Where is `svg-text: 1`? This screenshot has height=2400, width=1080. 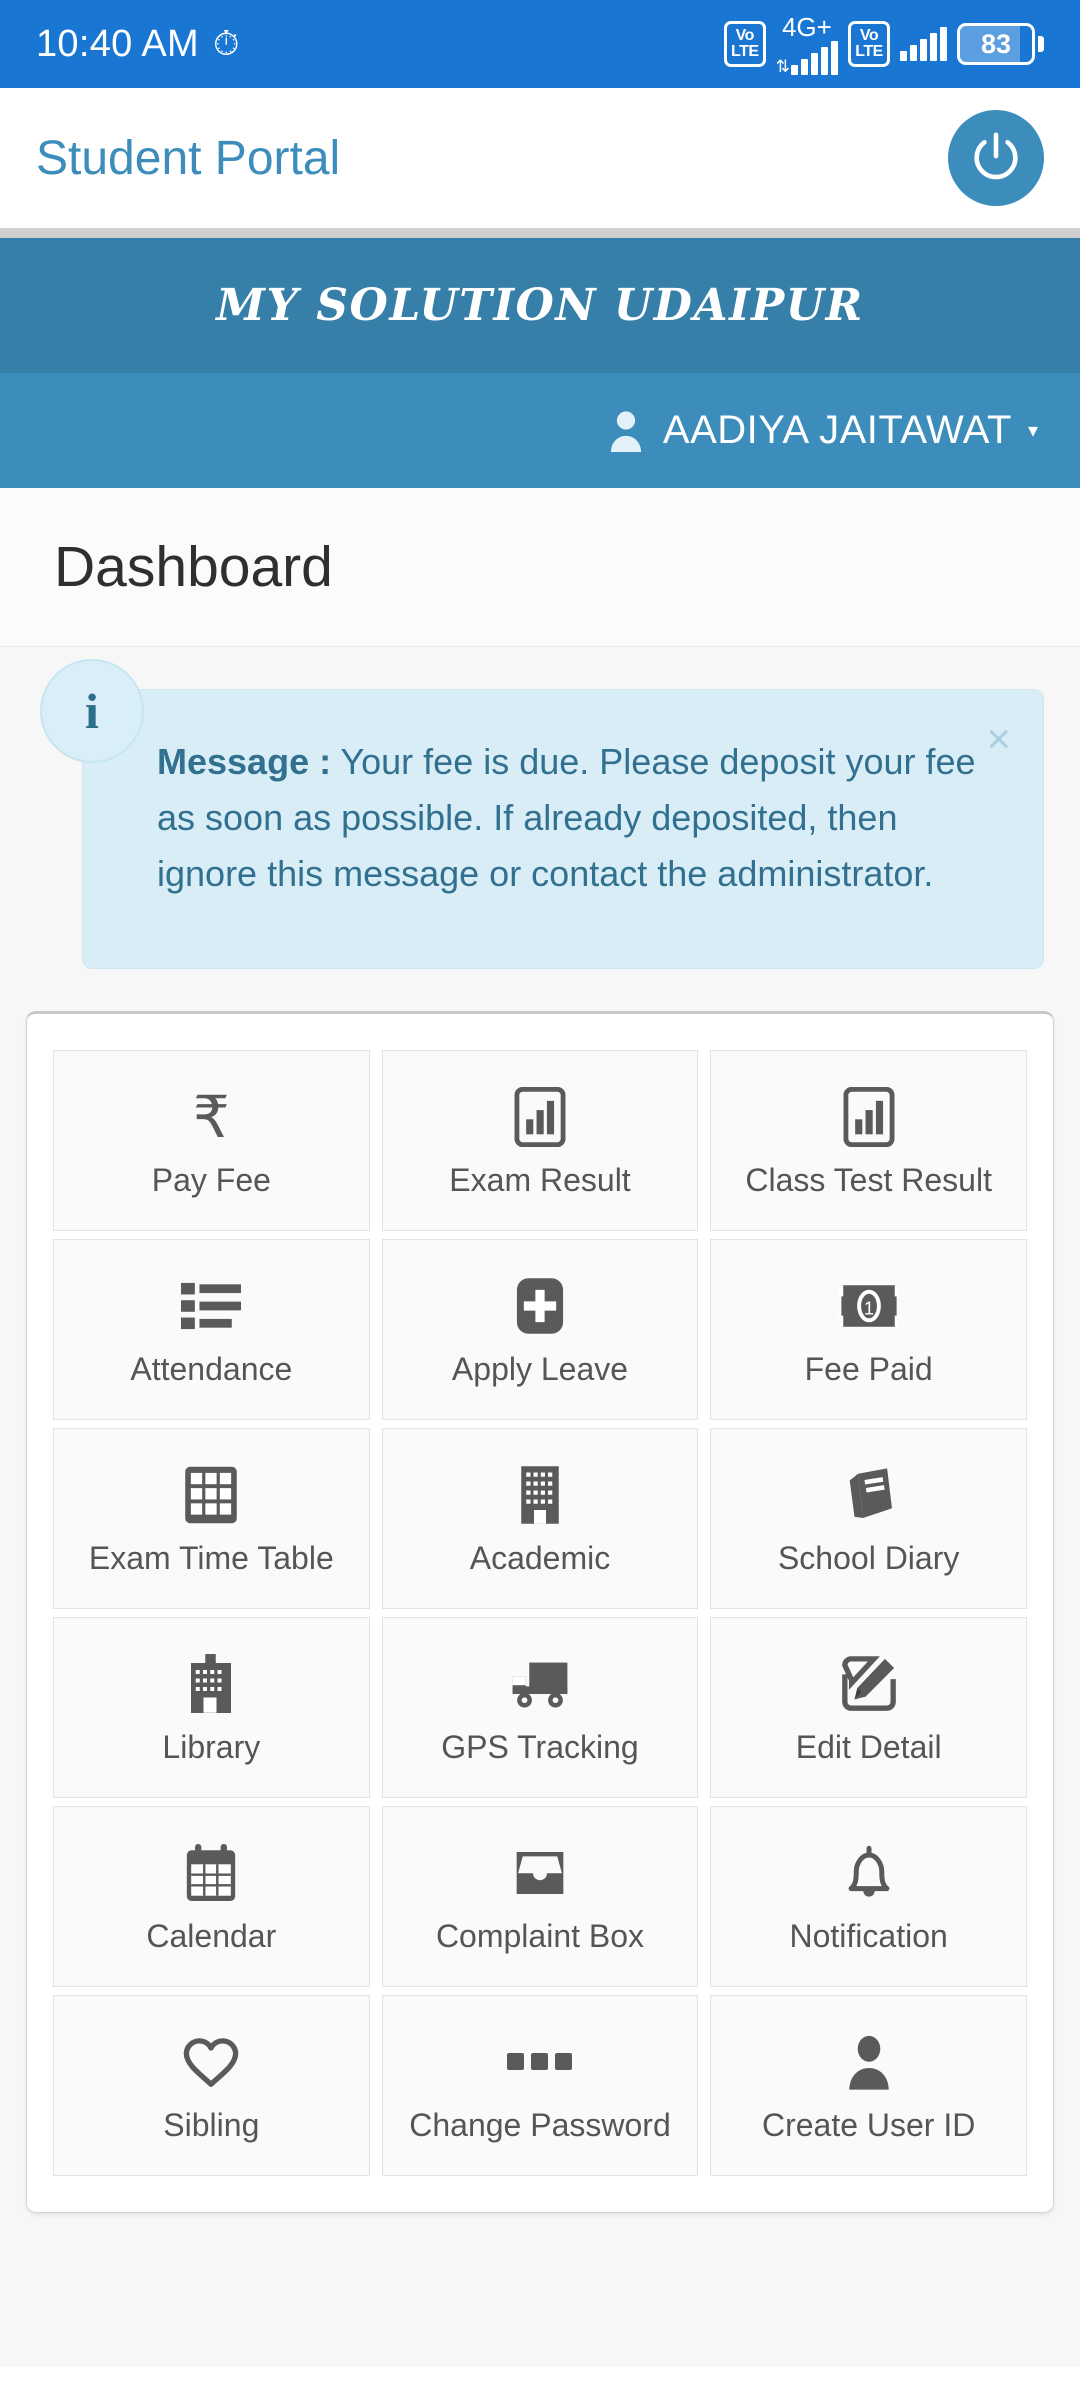
svg-text: 1 is located at coordinates (869, 1307).